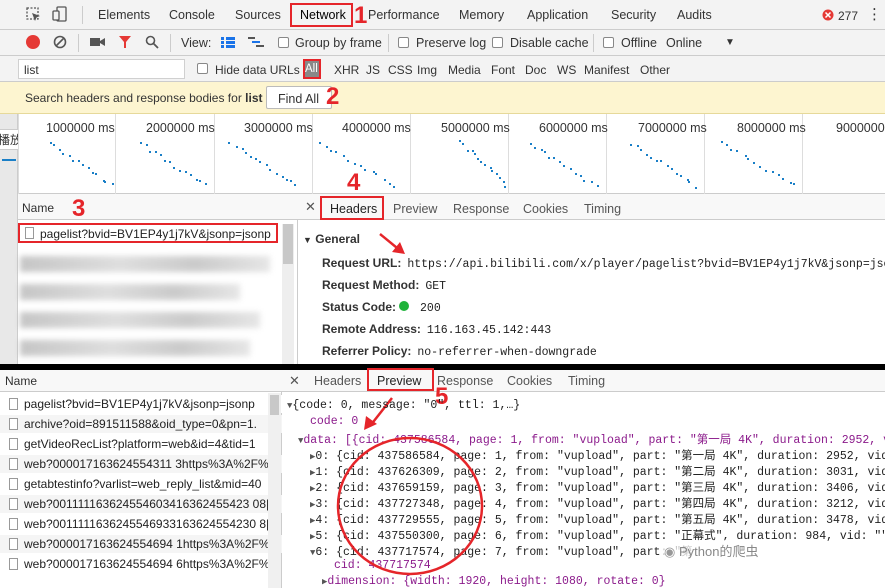 The height and width of the screenshot is (588, 885). I want to click on request-row: archive?oid=891511588&oid_type=0&pn=1., so click(141, 424).